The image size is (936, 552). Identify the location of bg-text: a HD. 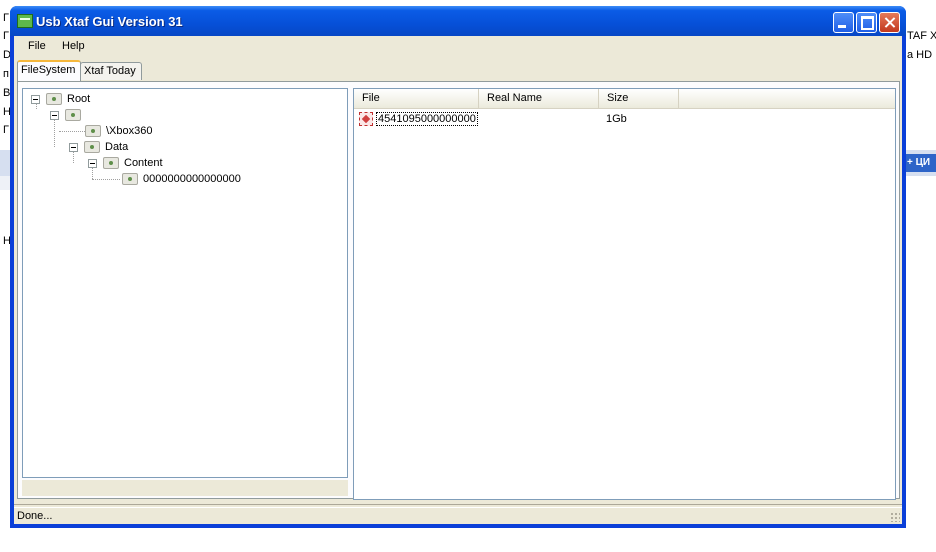
(920, 55).